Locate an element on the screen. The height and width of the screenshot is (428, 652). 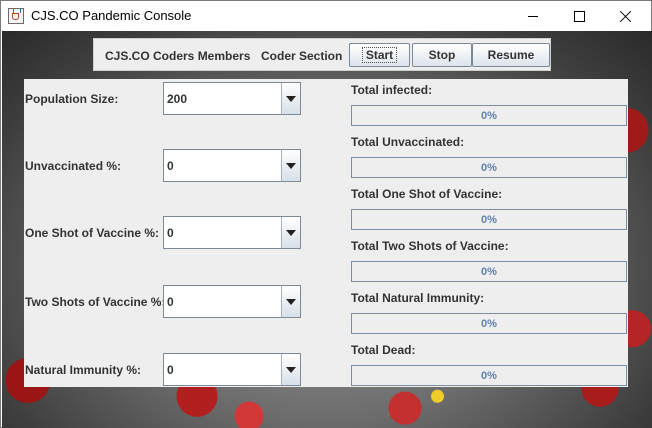
section-label: Coder Section is located at coordinates (302, 56).